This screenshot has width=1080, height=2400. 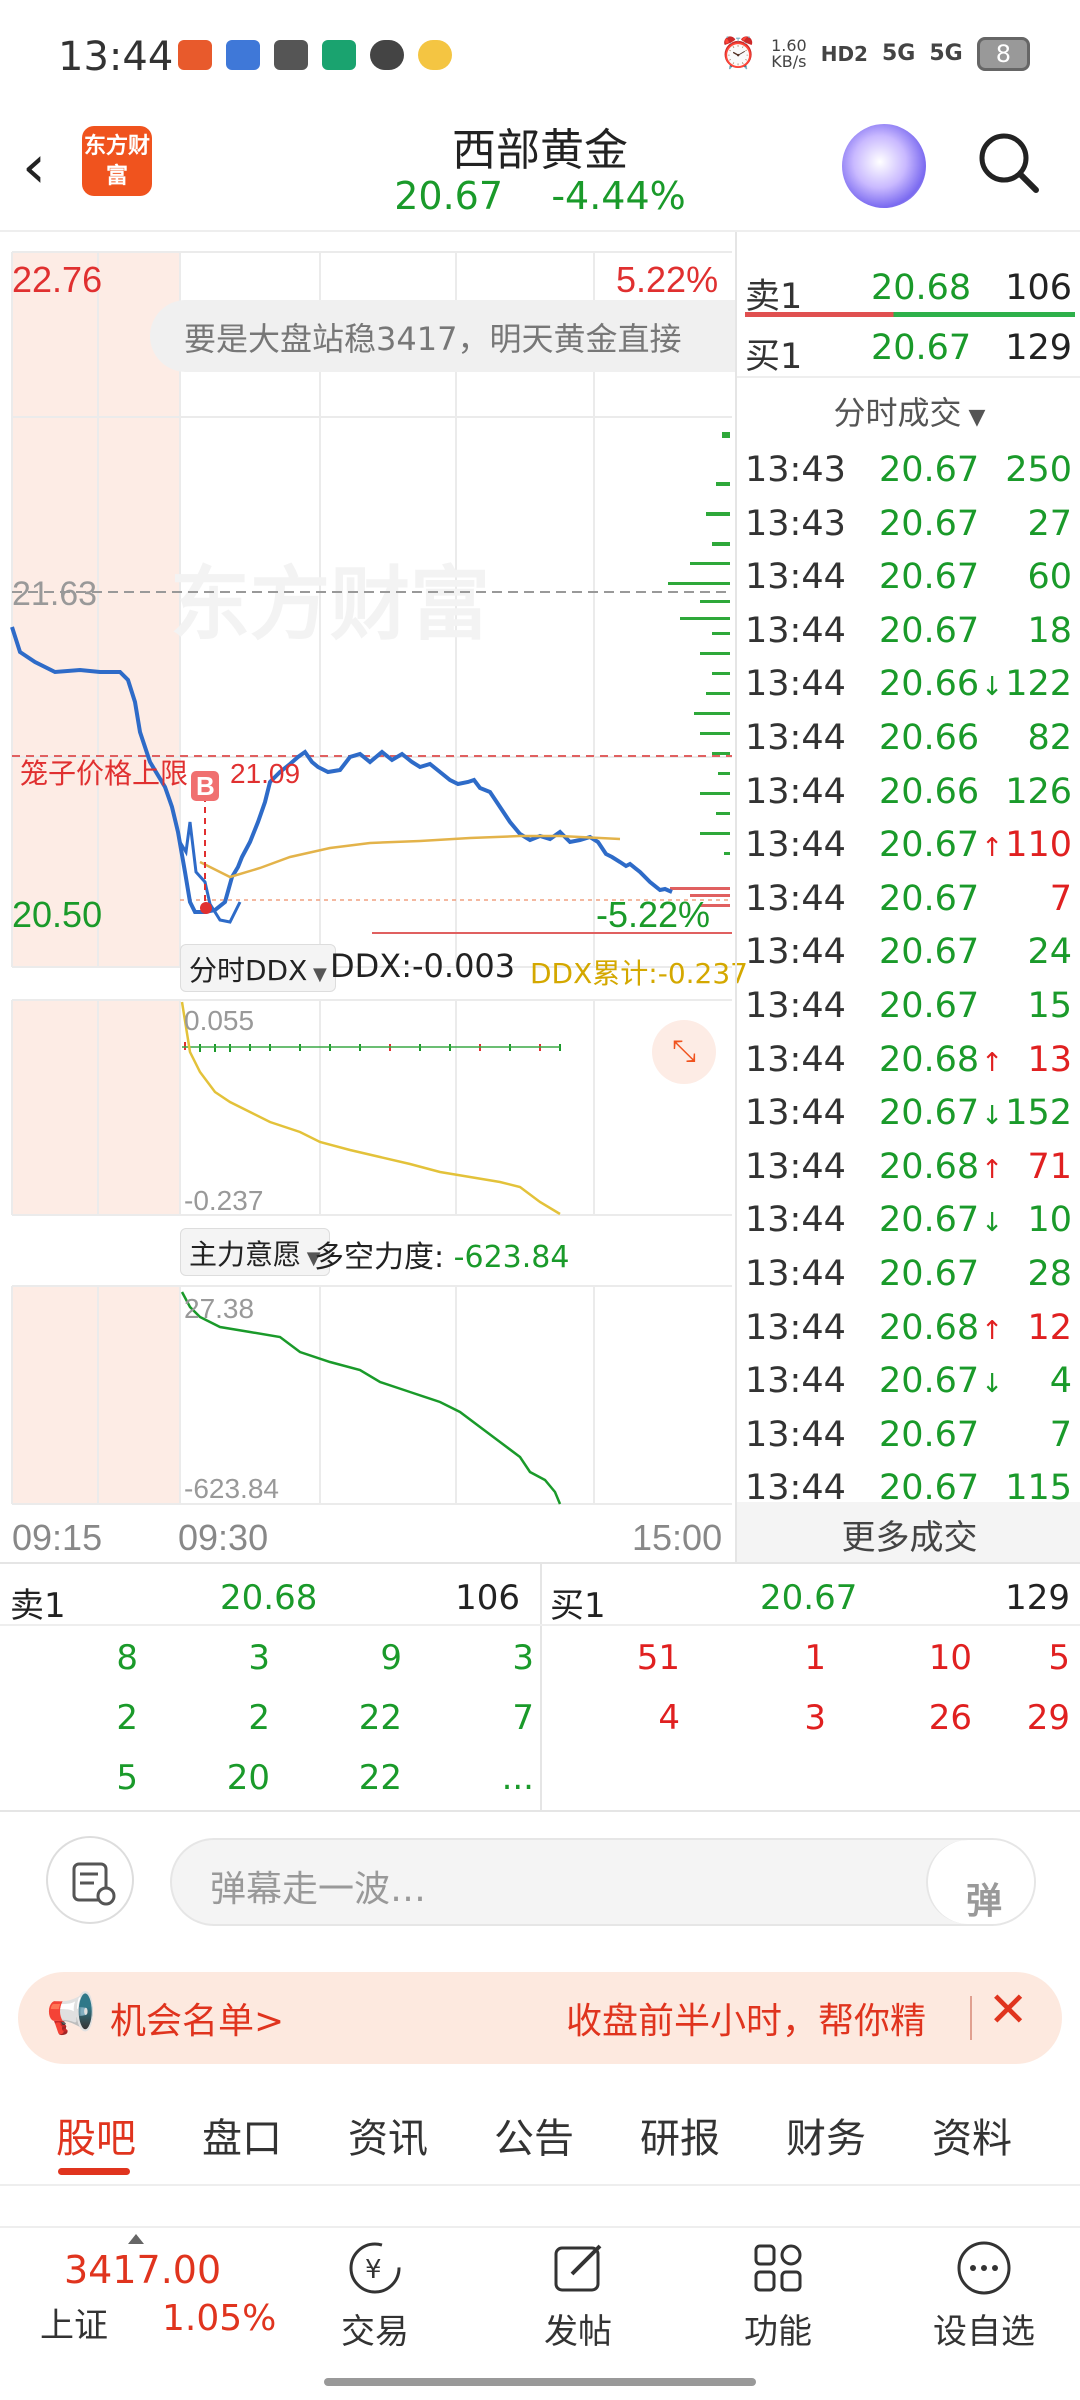 I want to click on nav-function: 功能, so click(x=778, y=2295).